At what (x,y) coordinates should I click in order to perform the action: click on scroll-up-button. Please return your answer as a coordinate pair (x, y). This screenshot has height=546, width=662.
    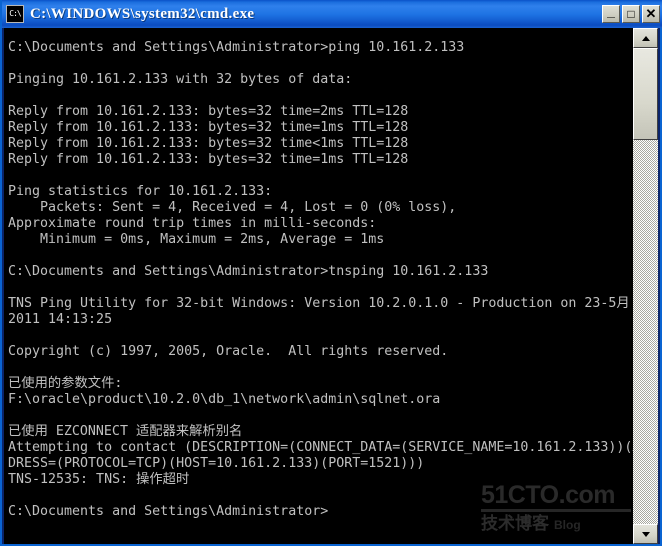
    Looking at the image, I should click on (645, 38).